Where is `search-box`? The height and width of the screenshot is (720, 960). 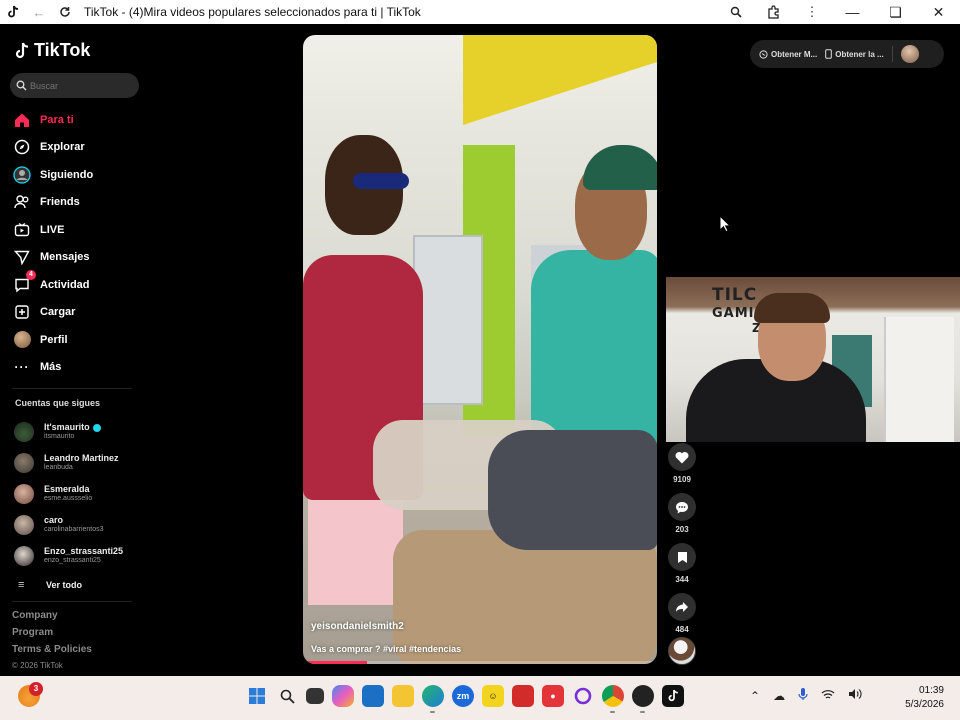 search-box is located at coordinates (74, 85).